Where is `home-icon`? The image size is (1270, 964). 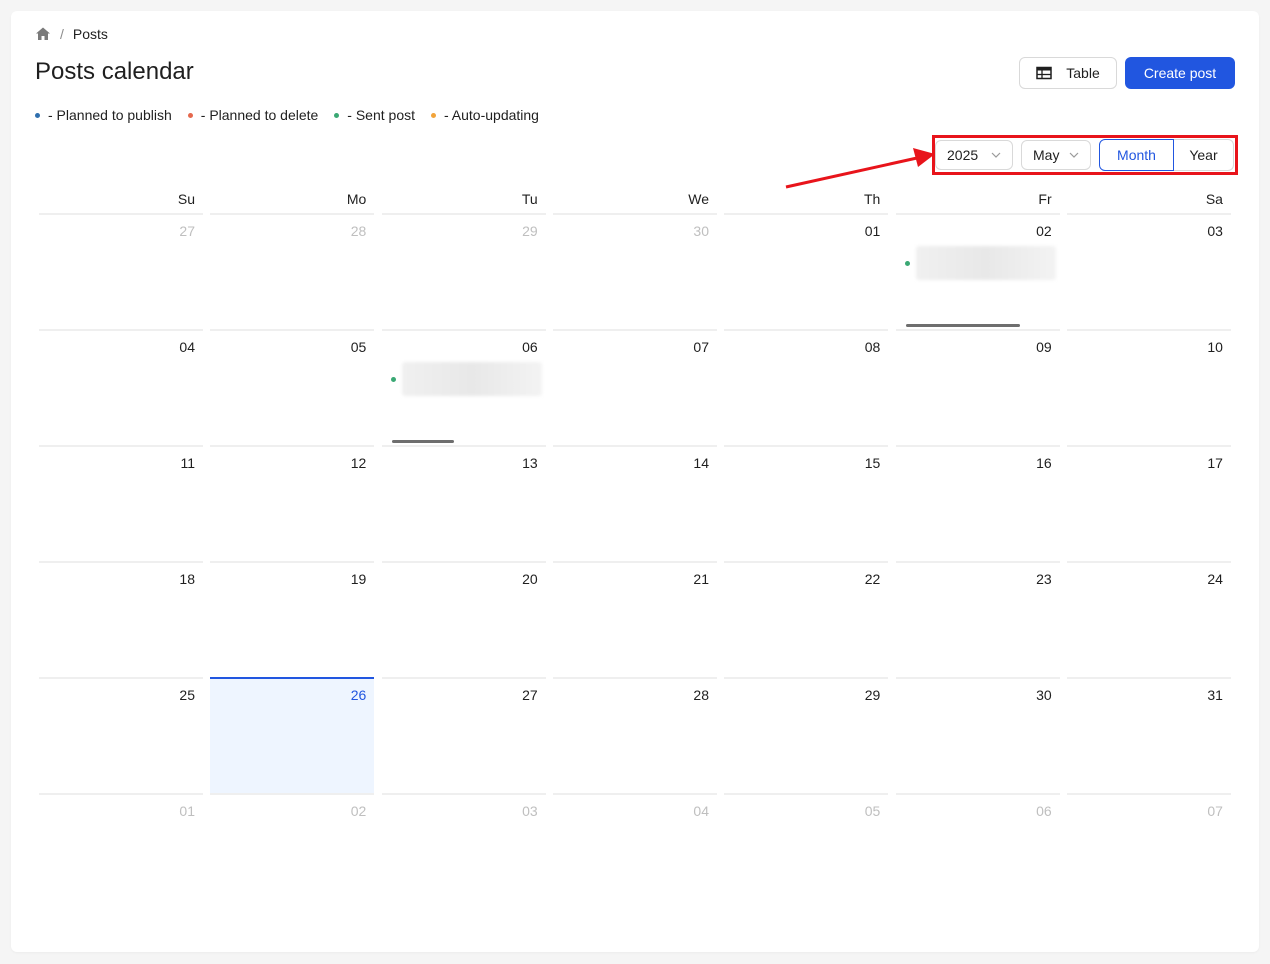
home-icon is located at coordinates (43, 34).